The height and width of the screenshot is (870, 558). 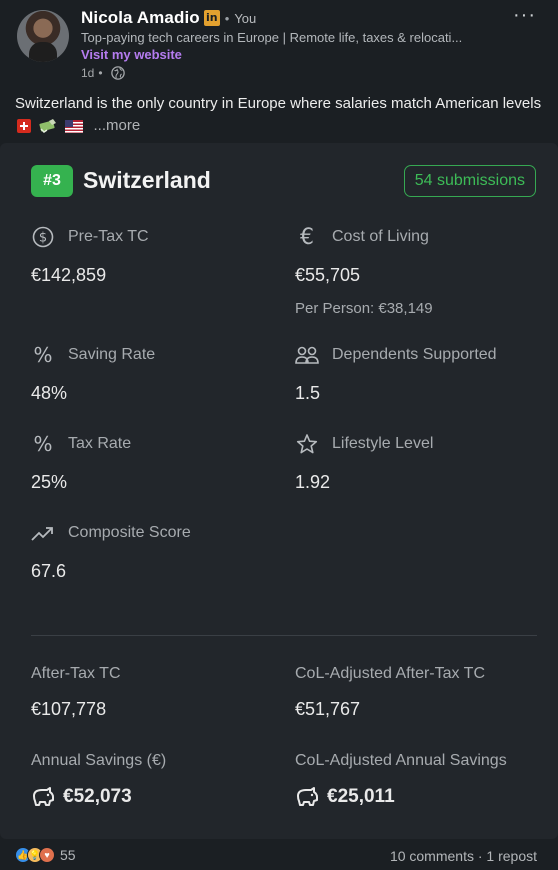 What do you see at coordinates (364, 462) in the screenshot?
I see `lifestyle-metric: Lifestyle Level 1.92` at bounding box center [364, 462].